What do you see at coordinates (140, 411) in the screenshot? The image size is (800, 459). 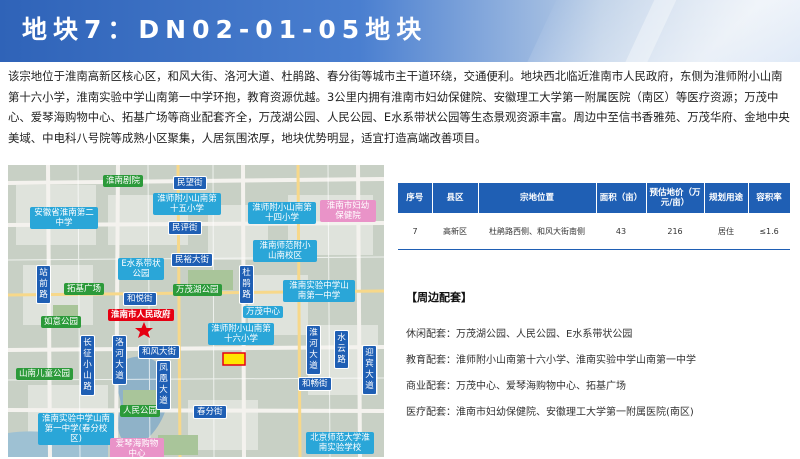 I see `map-label-renmin-park: 人民公园` at bounding box center [140, 411].